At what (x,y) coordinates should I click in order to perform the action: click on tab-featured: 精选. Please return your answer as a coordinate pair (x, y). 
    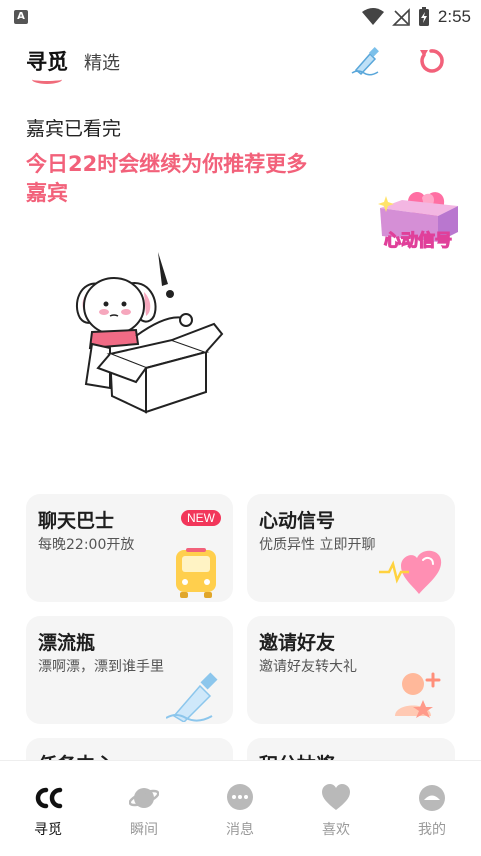
    Looking at the image, I should click on (102, 62).